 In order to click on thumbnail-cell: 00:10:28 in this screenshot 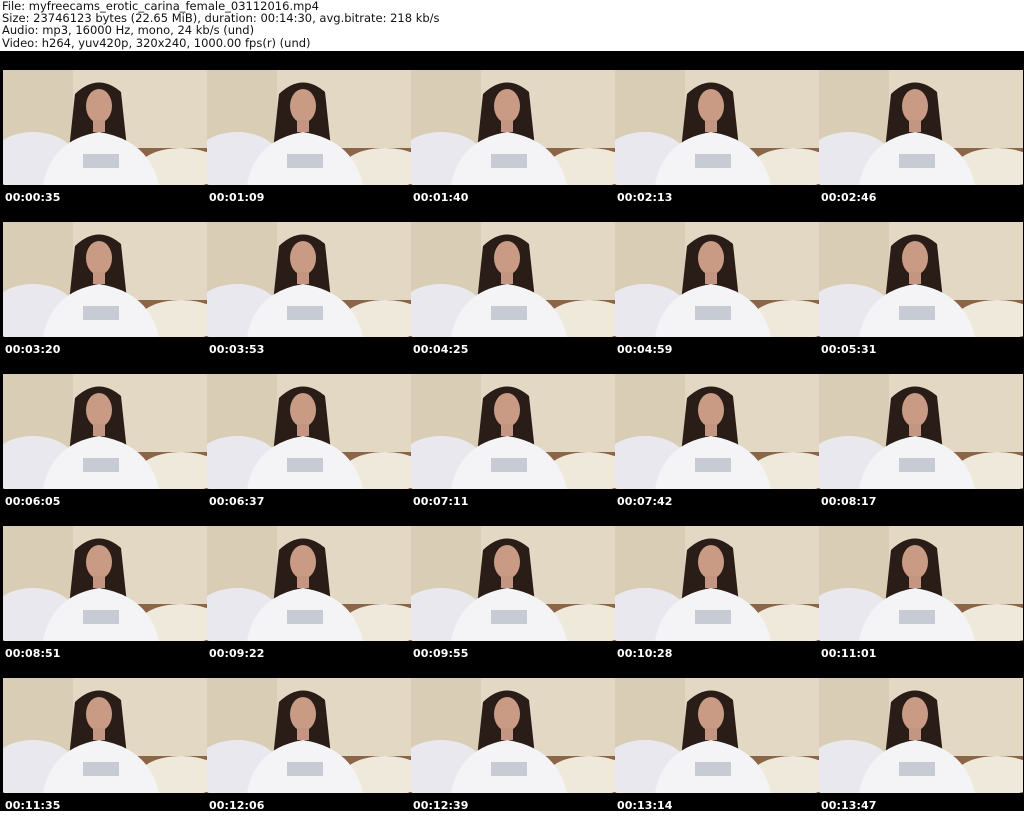, I will do `click(717, 602)`.